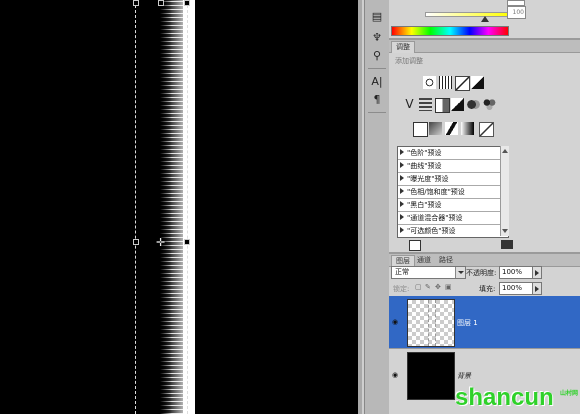 The image size is (580, 414). I want to click on preset-item: "可选颜色"预设, so click(453, 231).